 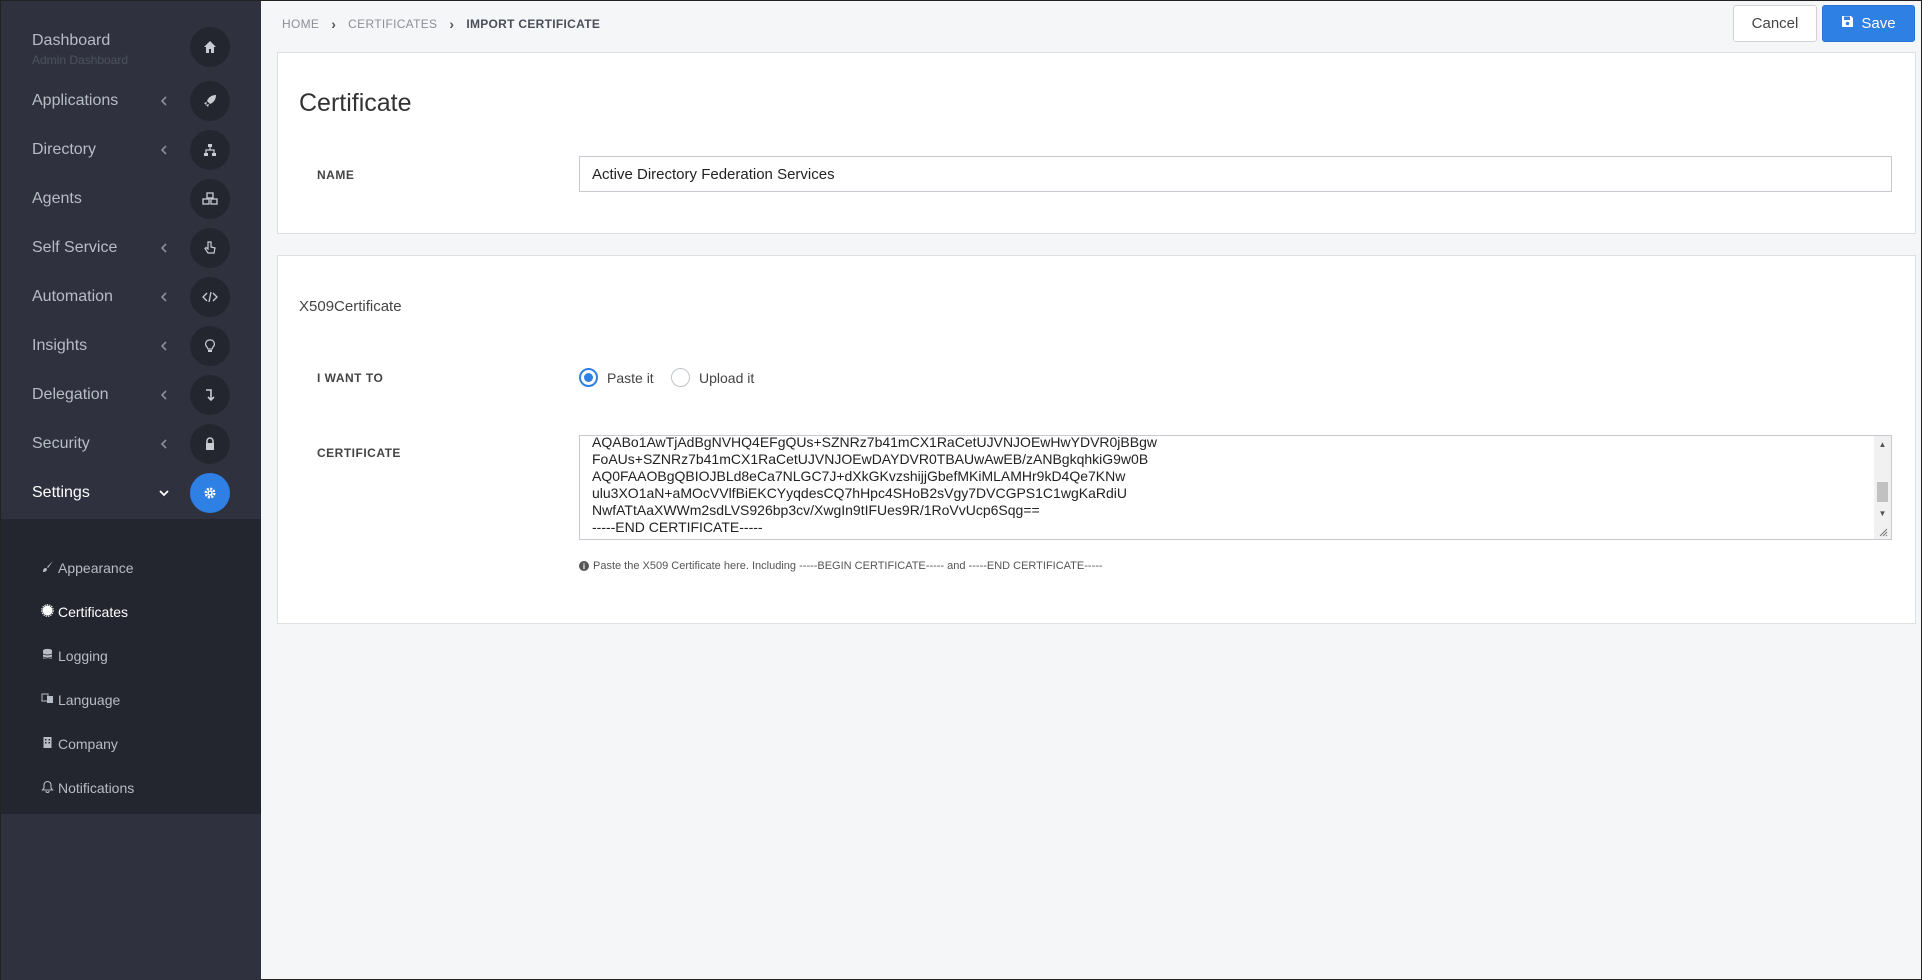 What do you see at coordinates (210, 443) in the screenshot?
I see `lock-icon` at bounding box center [210, 443].